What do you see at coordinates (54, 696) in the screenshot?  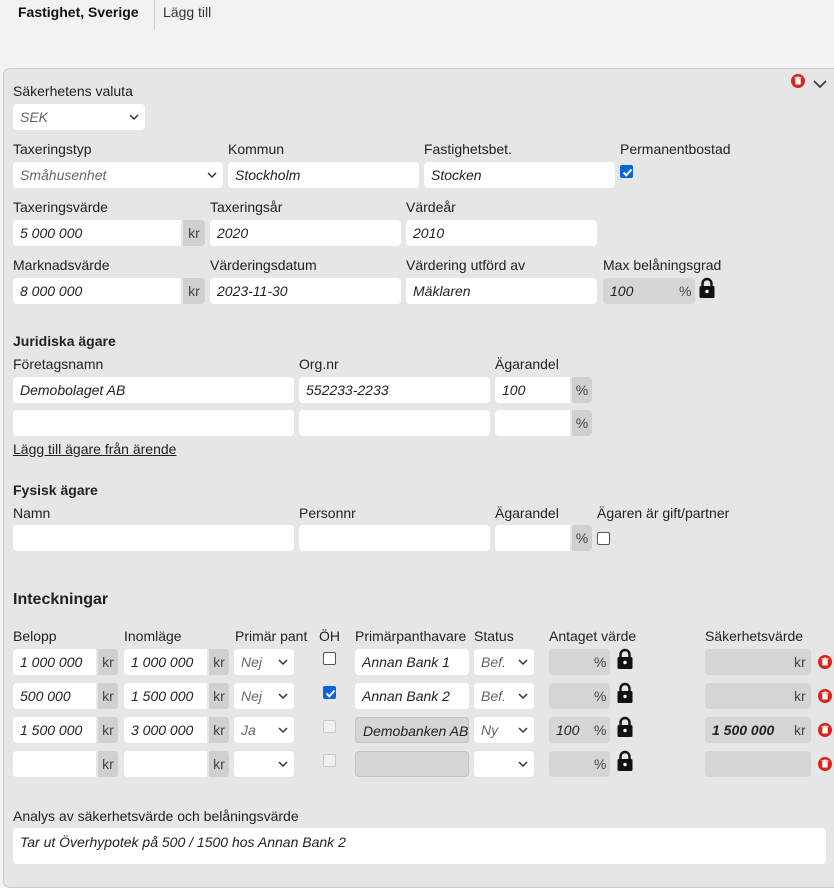 I see `belopp-input: 500 000` at bounding box center [54, 696].